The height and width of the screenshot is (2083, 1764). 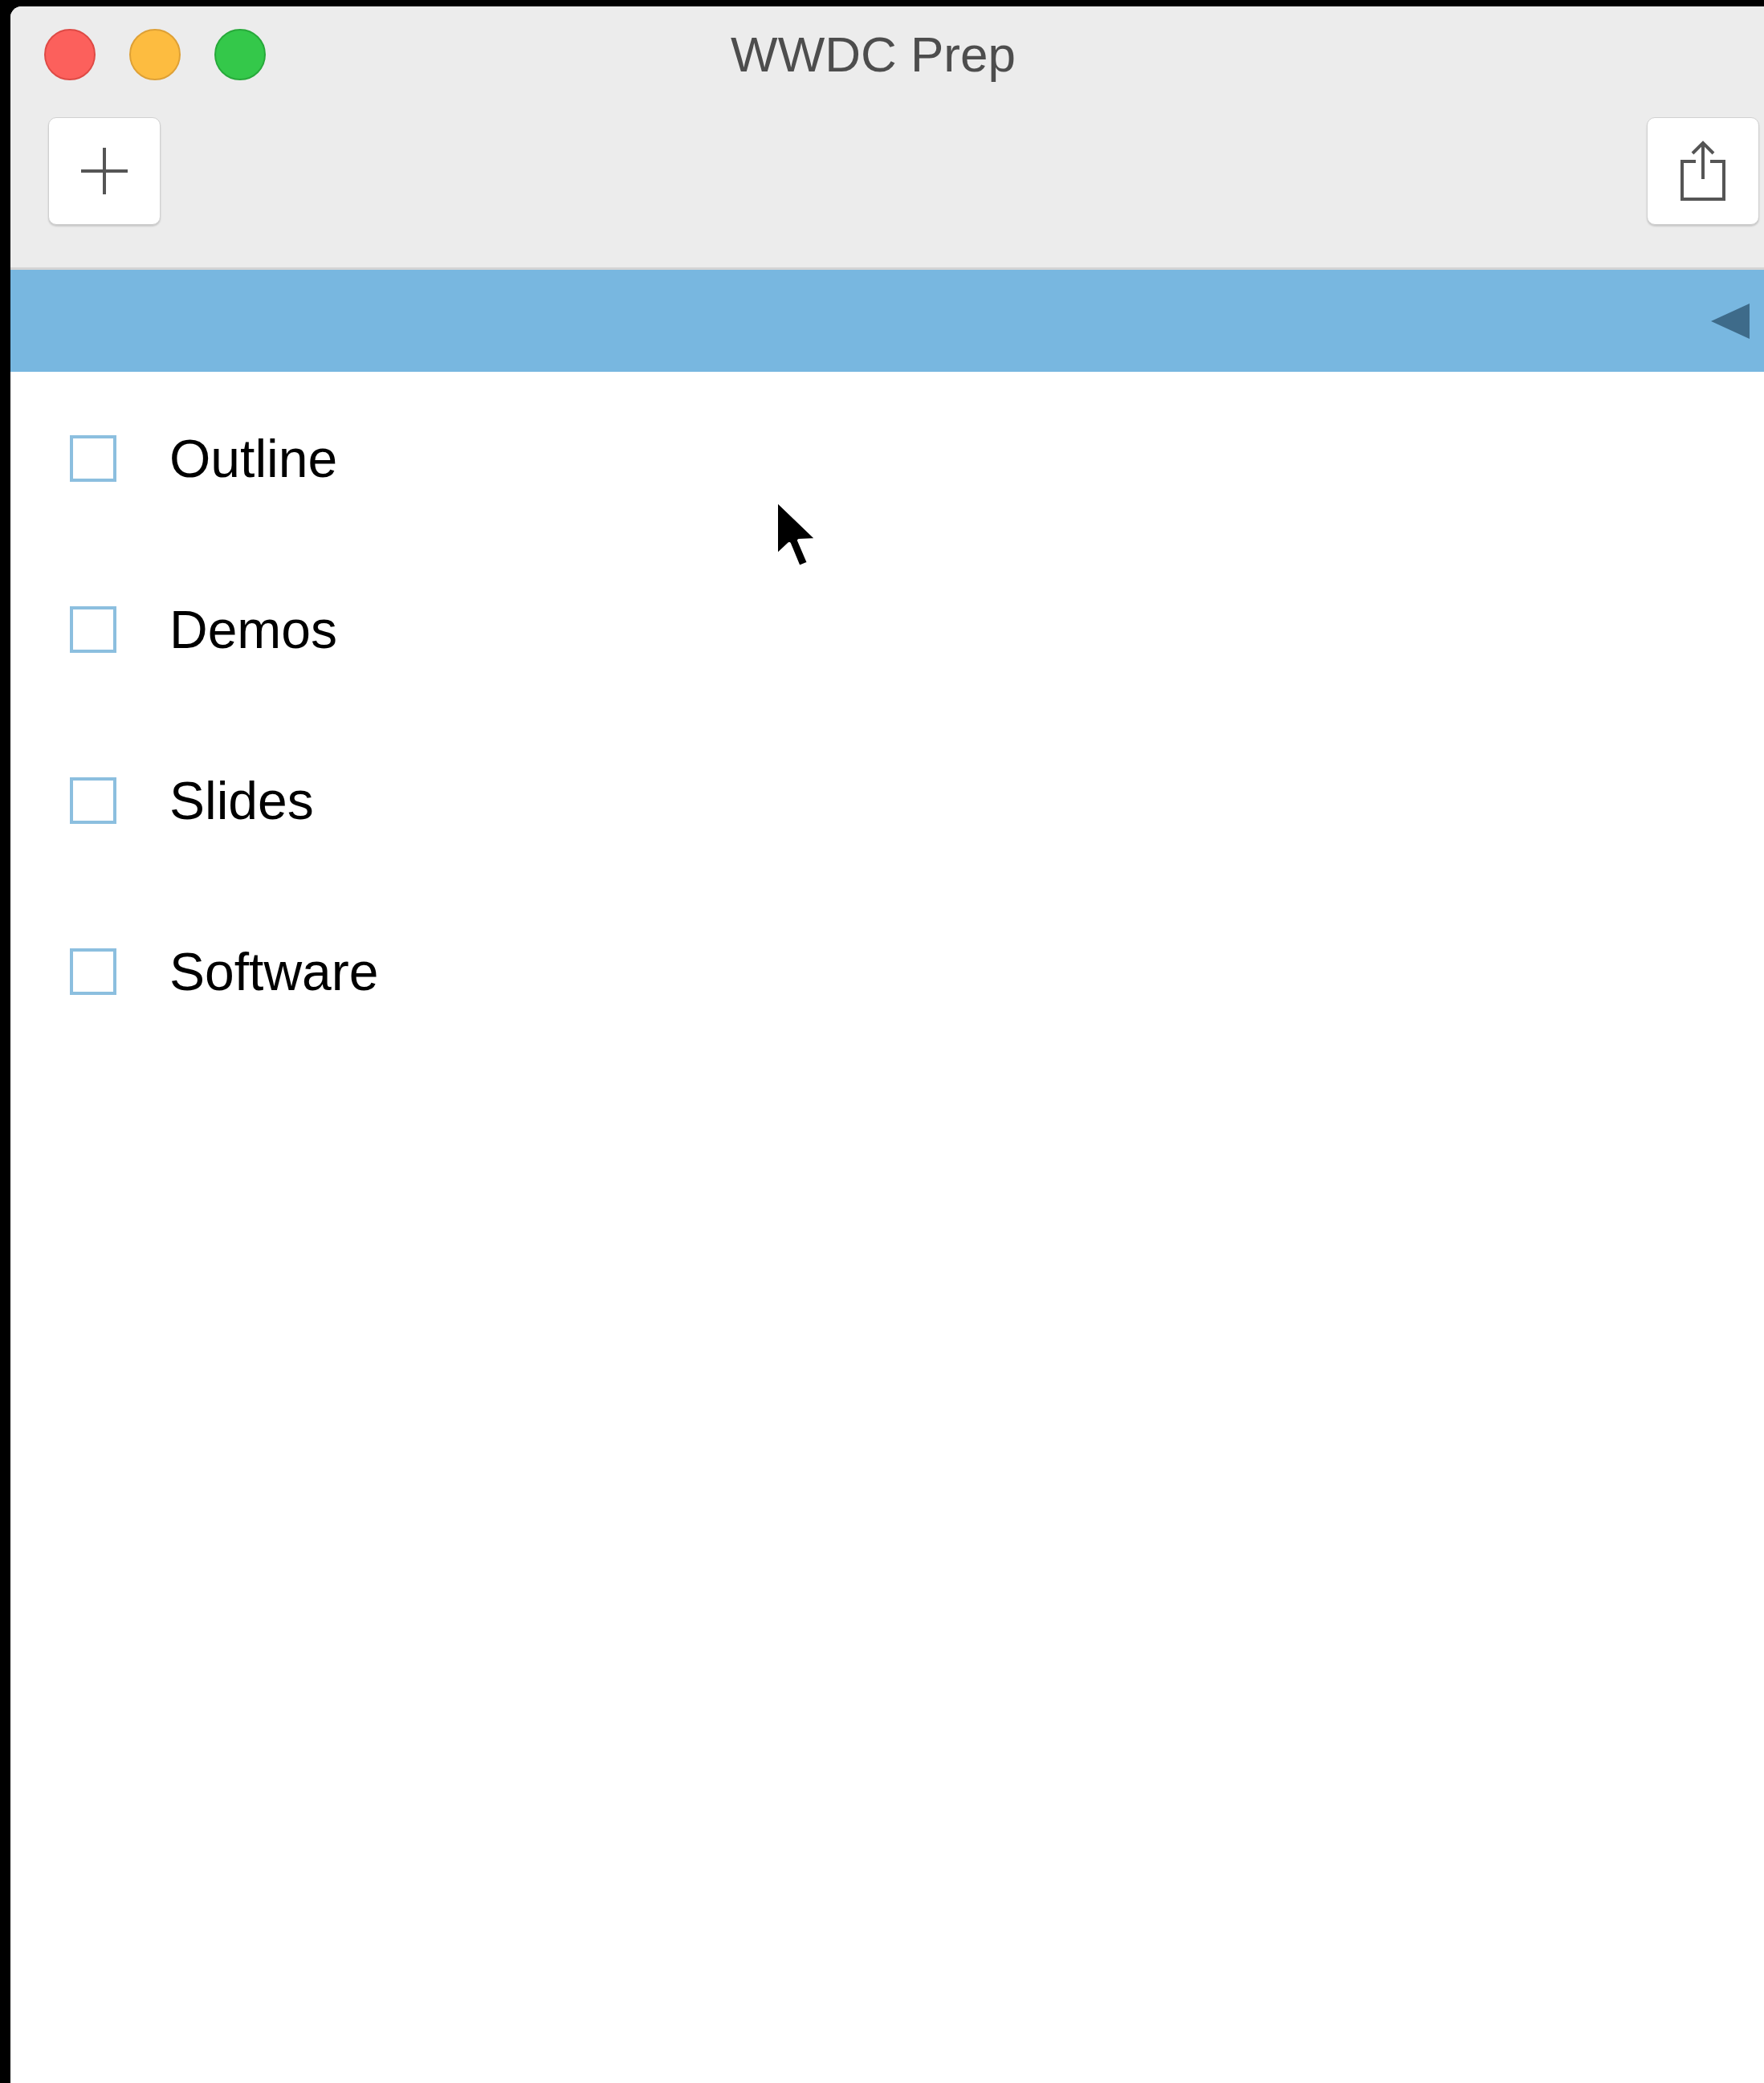 What do you see at coordinates (155, 54) in the screenshot?
I see `minimize-button` at bounding box center [155, 54].